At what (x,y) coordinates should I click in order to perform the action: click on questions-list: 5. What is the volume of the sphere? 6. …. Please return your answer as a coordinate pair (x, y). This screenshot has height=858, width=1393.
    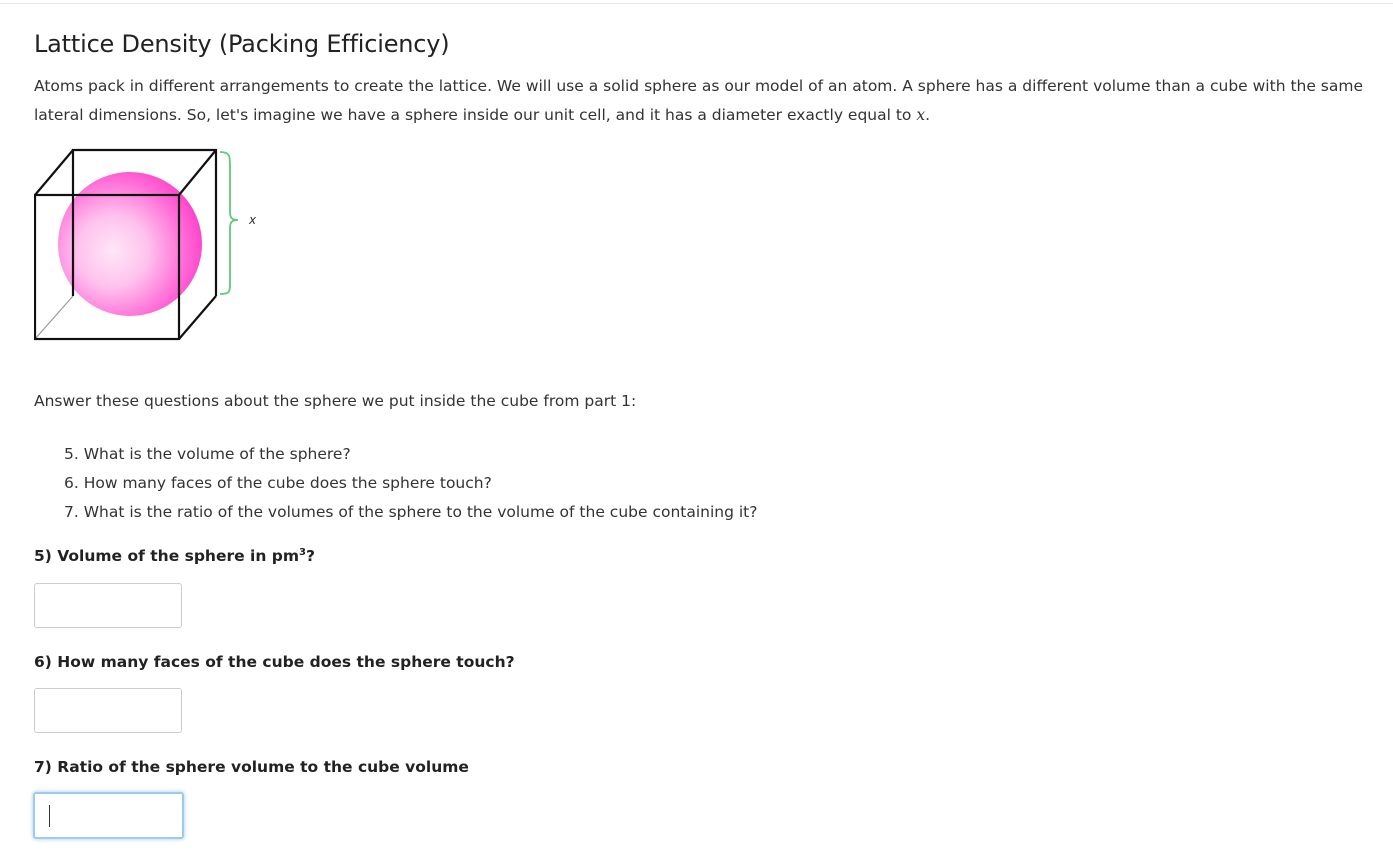
    Looking at the image, I should click on (410, 483).